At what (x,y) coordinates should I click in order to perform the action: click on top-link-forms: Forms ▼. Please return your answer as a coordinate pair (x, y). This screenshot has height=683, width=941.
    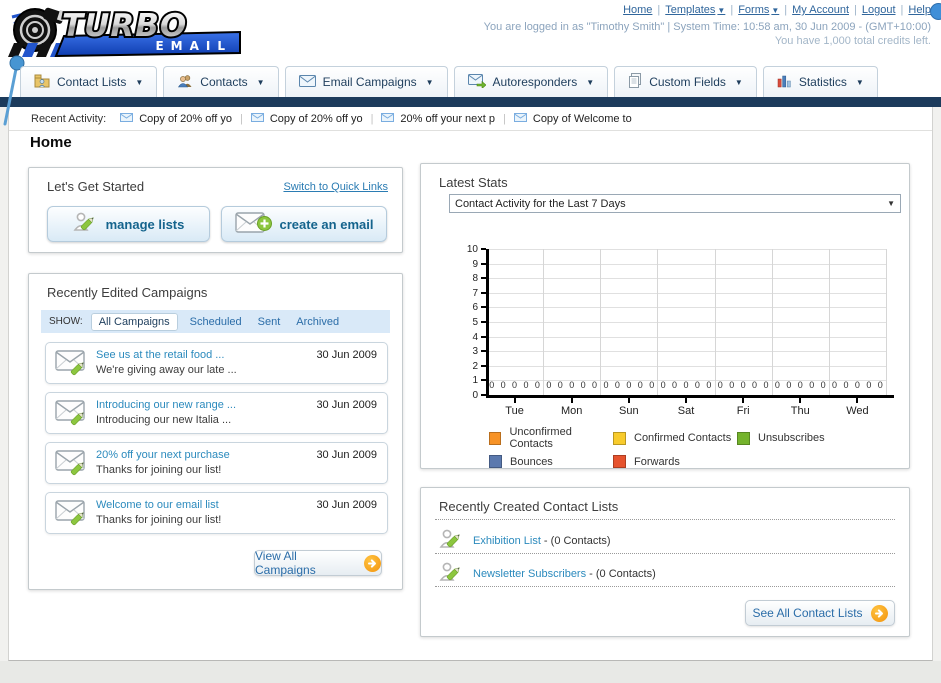
    Looking at the image, I should click on (758, 10).